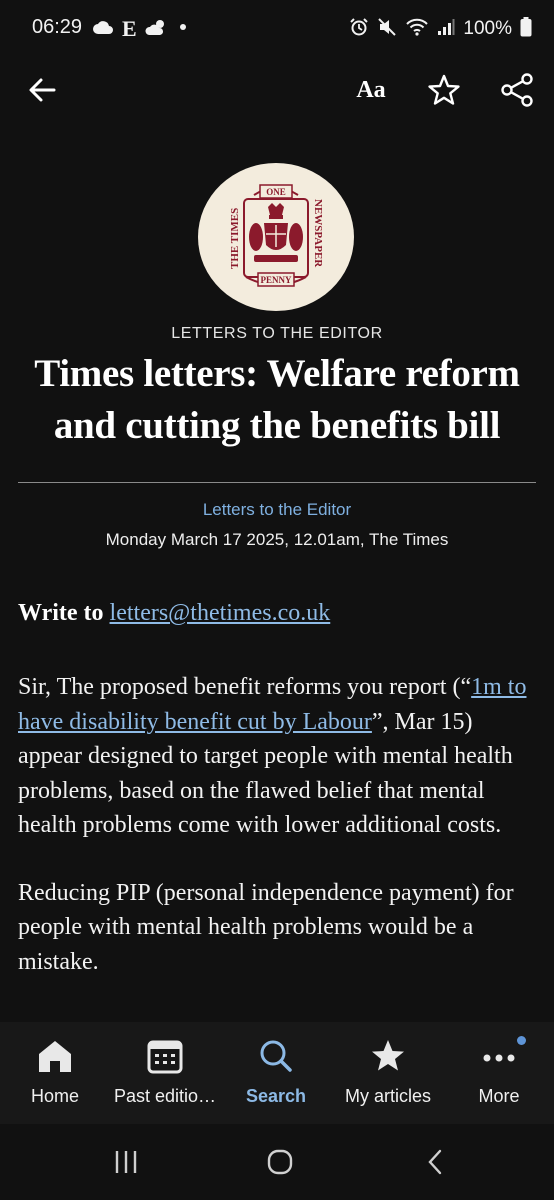 The height and width of the screenshot is (1200, 554). What do you see at coordinates (277, 510) in the screenshot?
I see `byline-section-link: Letters to the Editor` at bounding box center [277, 510].